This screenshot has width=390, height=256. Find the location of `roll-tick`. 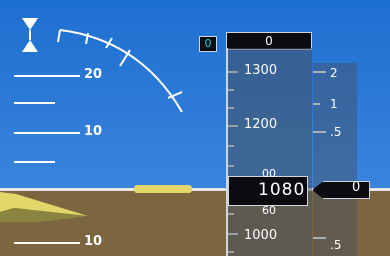

roll-tick is located at coordinates (59, 36).